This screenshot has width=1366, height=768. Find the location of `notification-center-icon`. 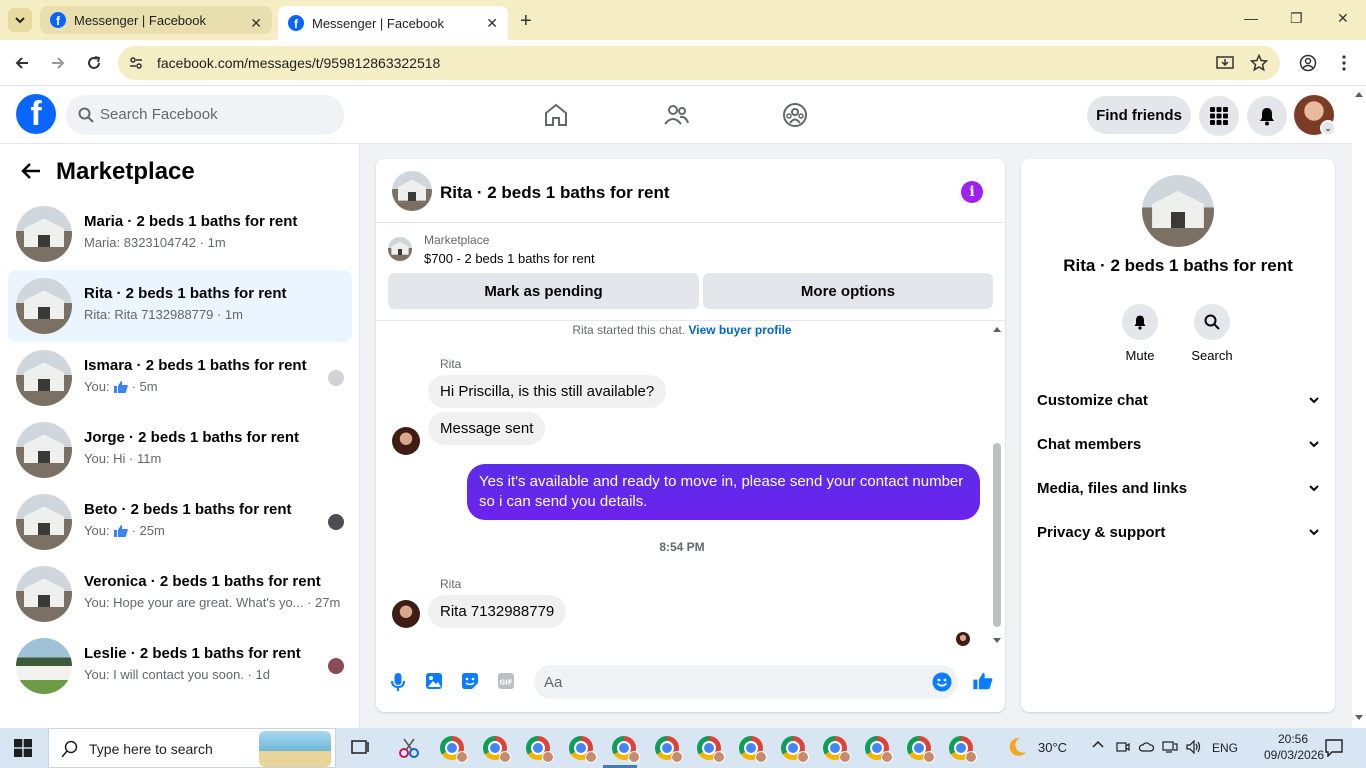

notification-center-icon is located at coordinates (1334, 748).